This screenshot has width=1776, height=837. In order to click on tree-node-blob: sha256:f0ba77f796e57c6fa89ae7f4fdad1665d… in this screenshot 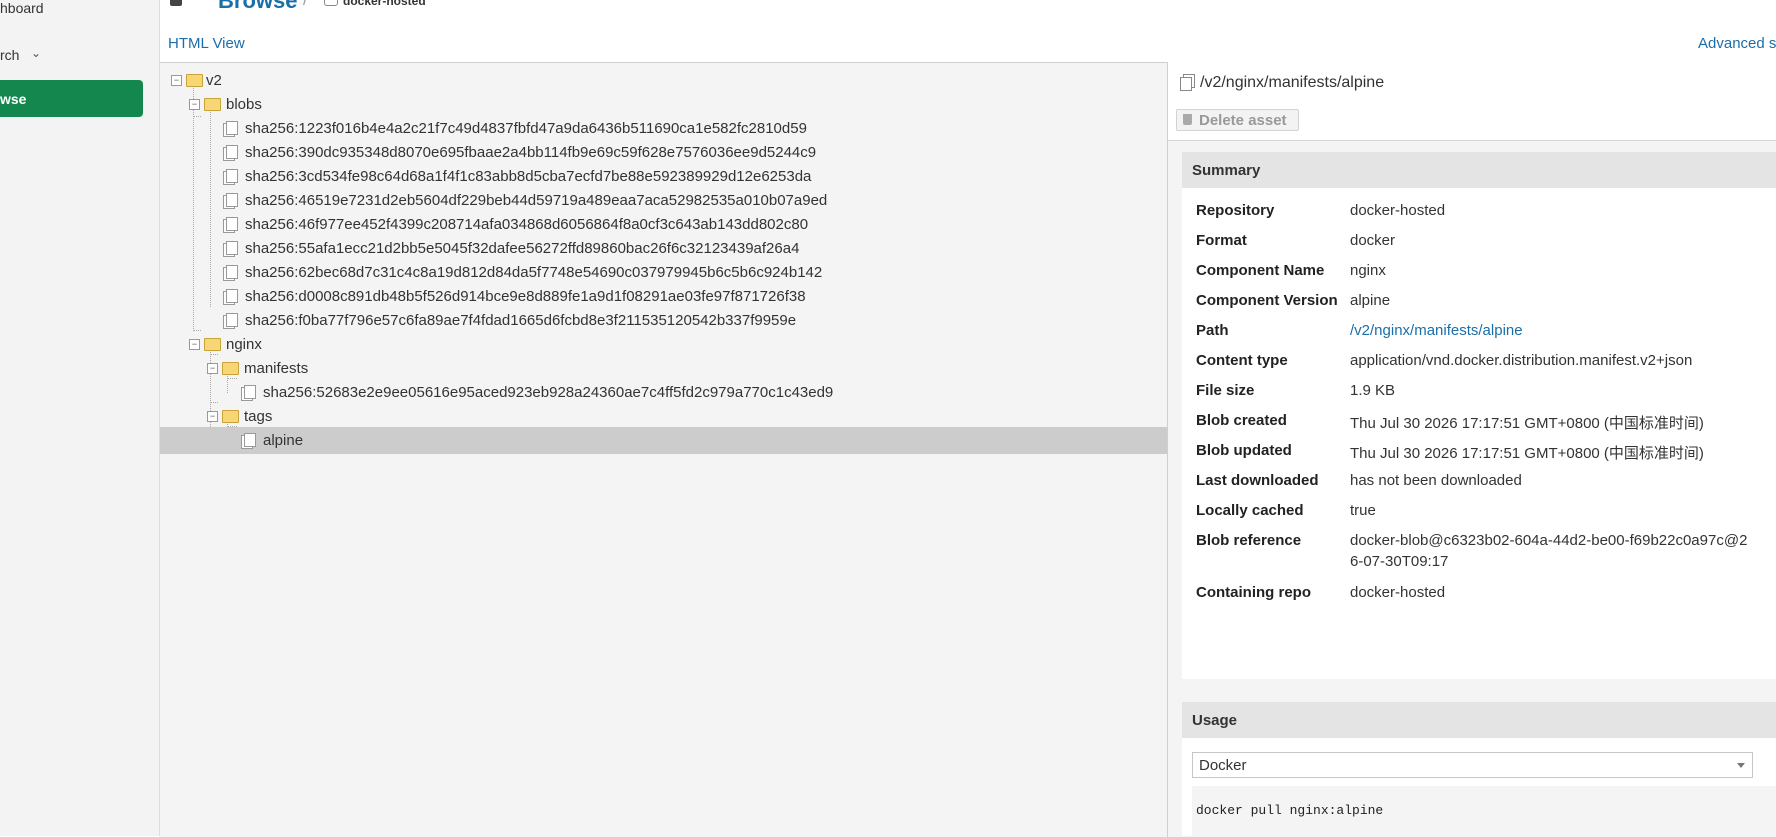, I will do `click(663, 320)`.